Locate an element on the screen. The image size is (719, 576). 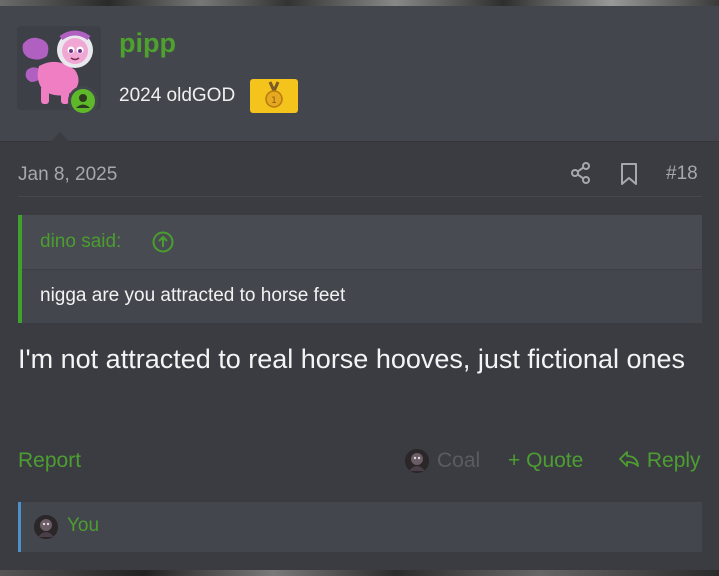
reply-button-label: Reply is located at coordinates (673, 460).